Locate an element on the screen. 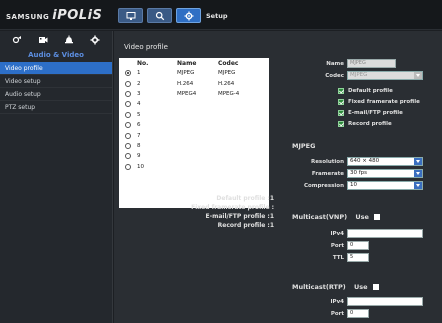 The height and width of the screenshot is (323, 442). multicast-rtp-use-checkbox is located at coordinates (375, 287).